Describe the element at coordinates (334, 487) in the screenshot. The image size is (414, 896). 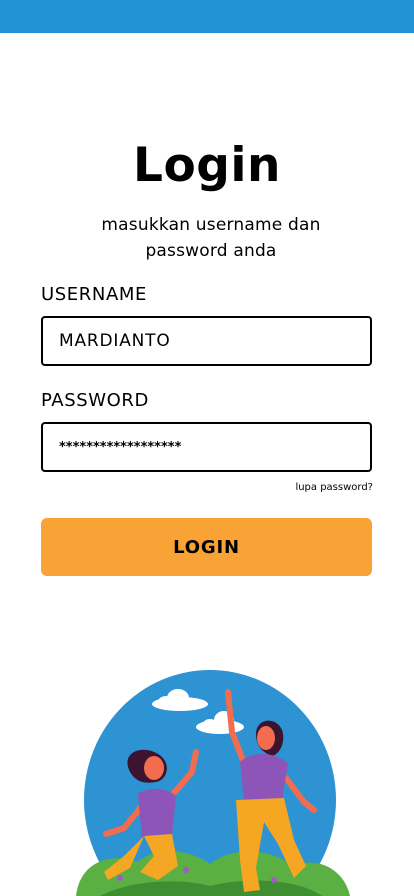
I see `forgot-password-link: lupa password?` at that location.